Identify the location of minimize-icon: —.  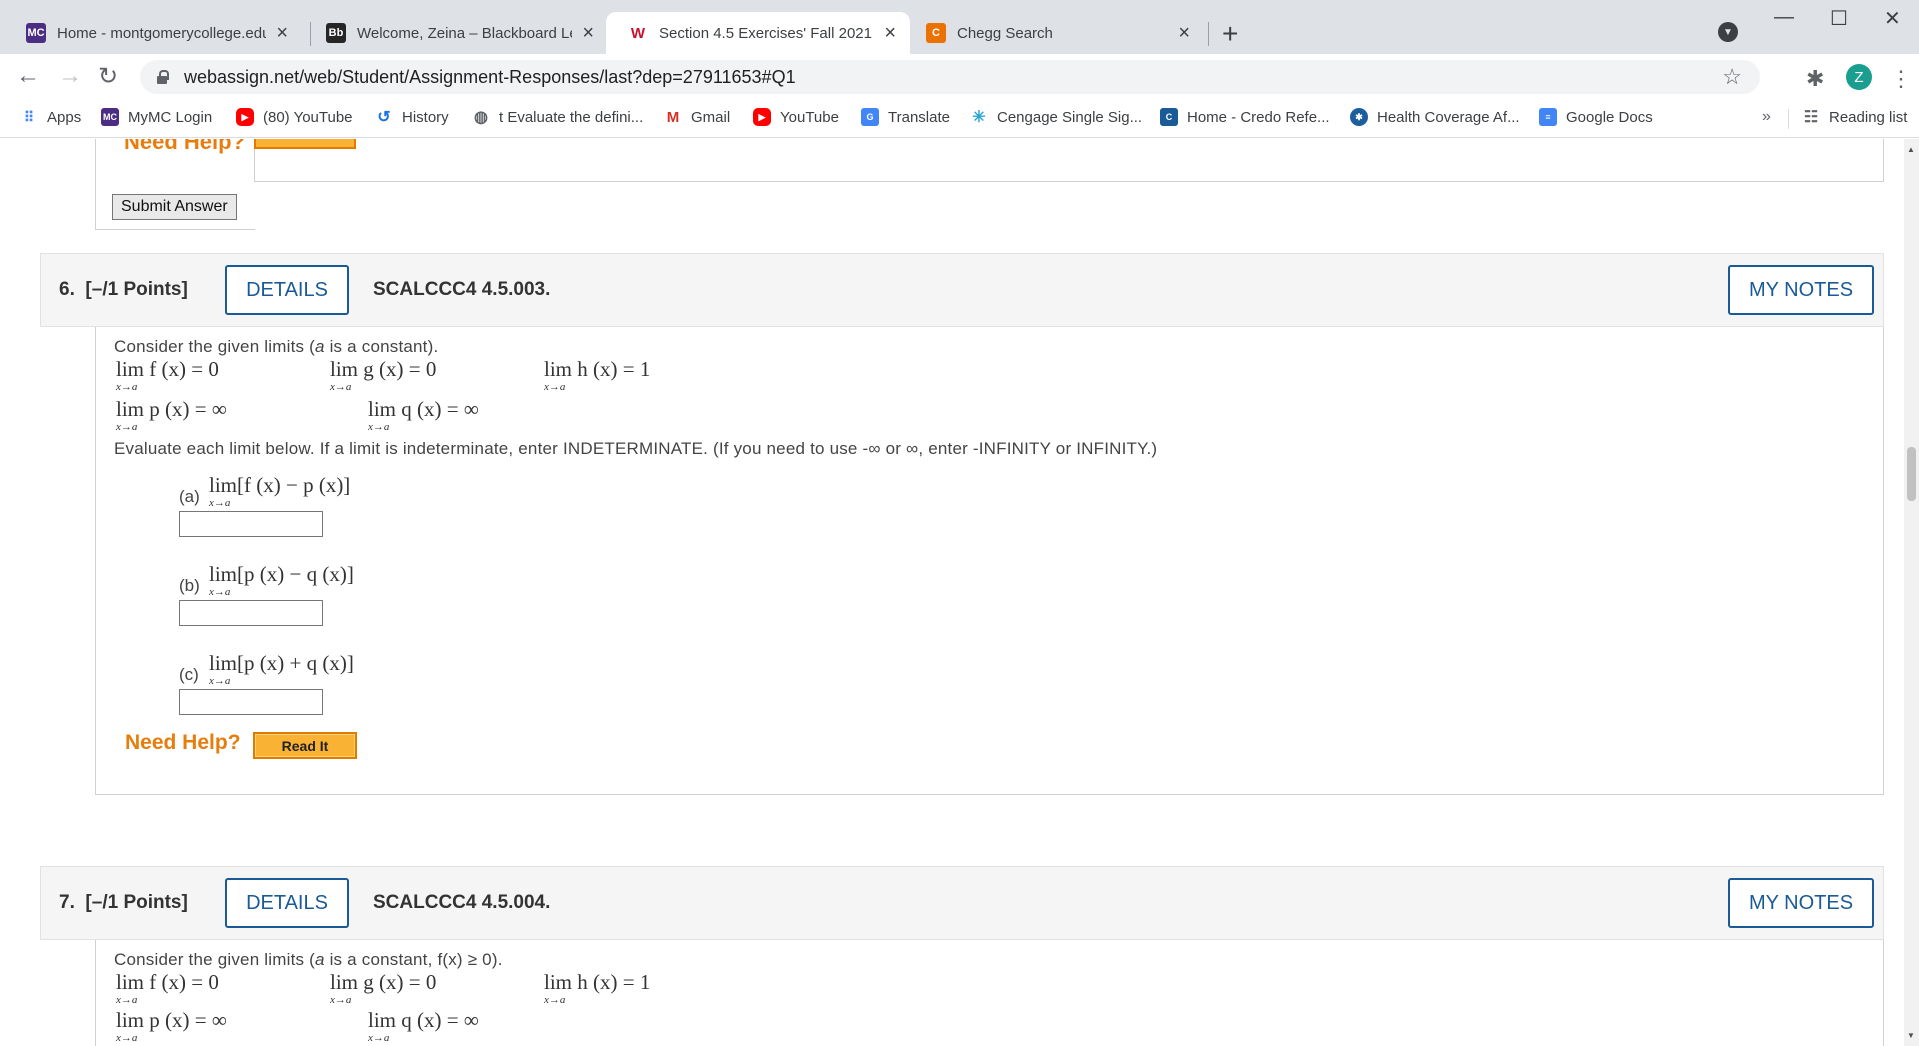
(1784, 17).